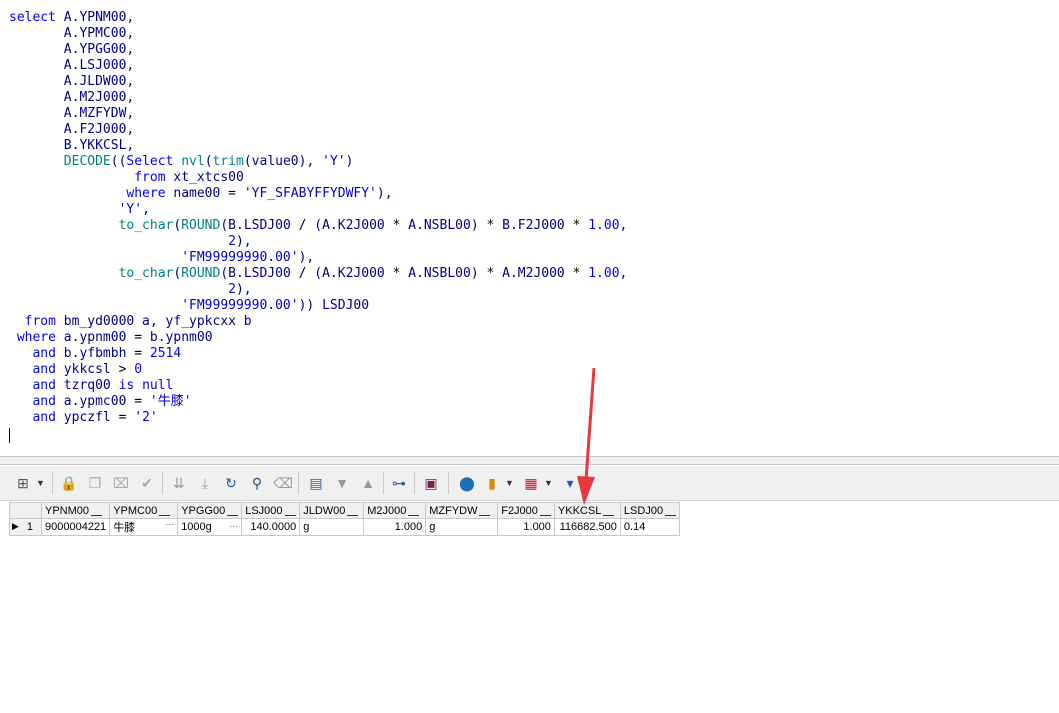 The image size is (1059, 713). I want to click on column-header-mzfydw: MZFYDW, so click(462, 510).